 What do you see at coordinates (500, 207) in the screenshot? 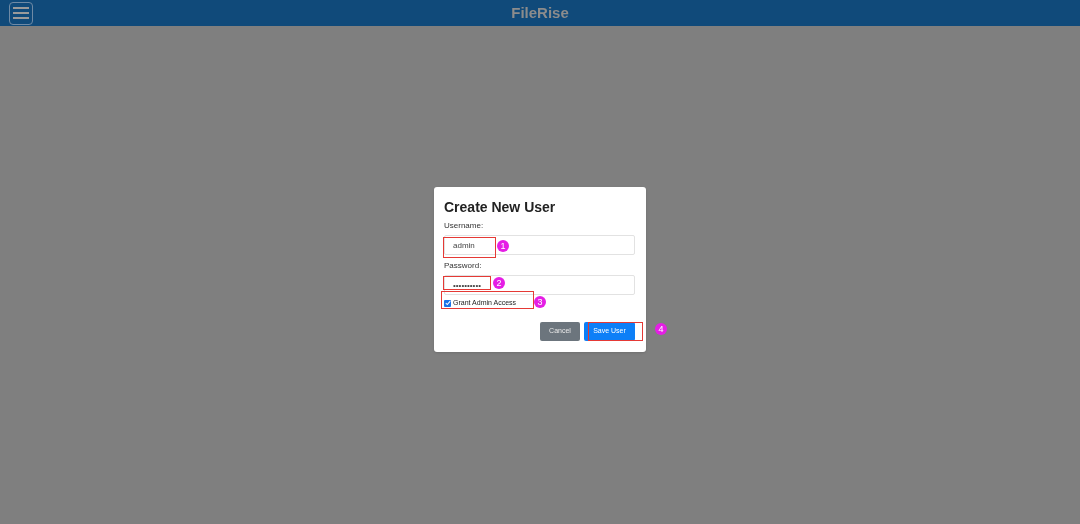
I see `dialog-title: Create New User` at bounding box center [500, 207].